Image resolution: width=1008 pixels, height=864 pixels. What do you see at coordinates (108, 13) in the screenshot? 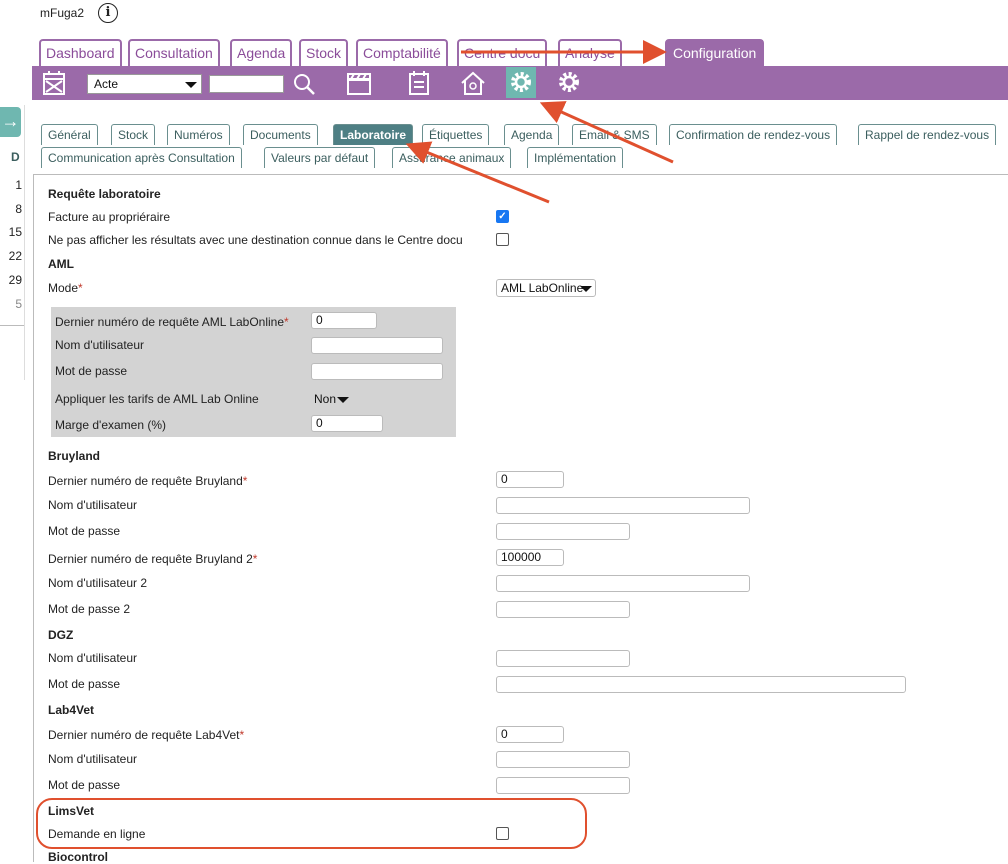
I see `info-icon: i` at bounding box center [108, 13].